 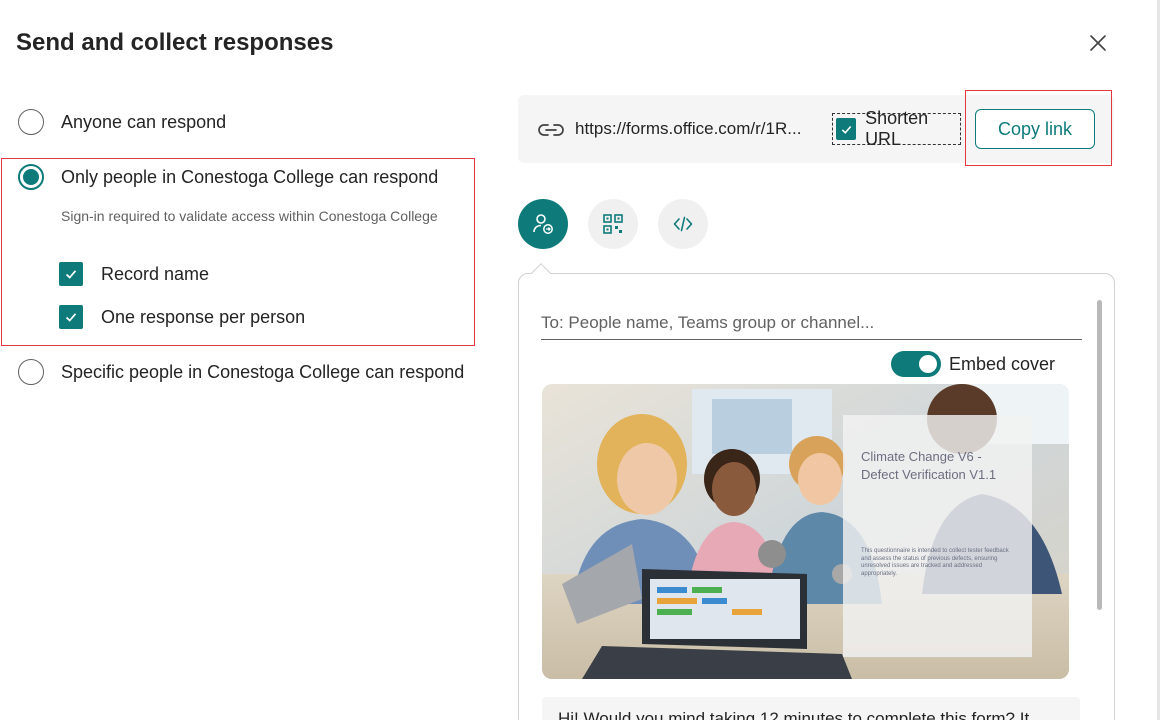 I want to click on one-response-option: One response per person, so click(x=182, y=317).